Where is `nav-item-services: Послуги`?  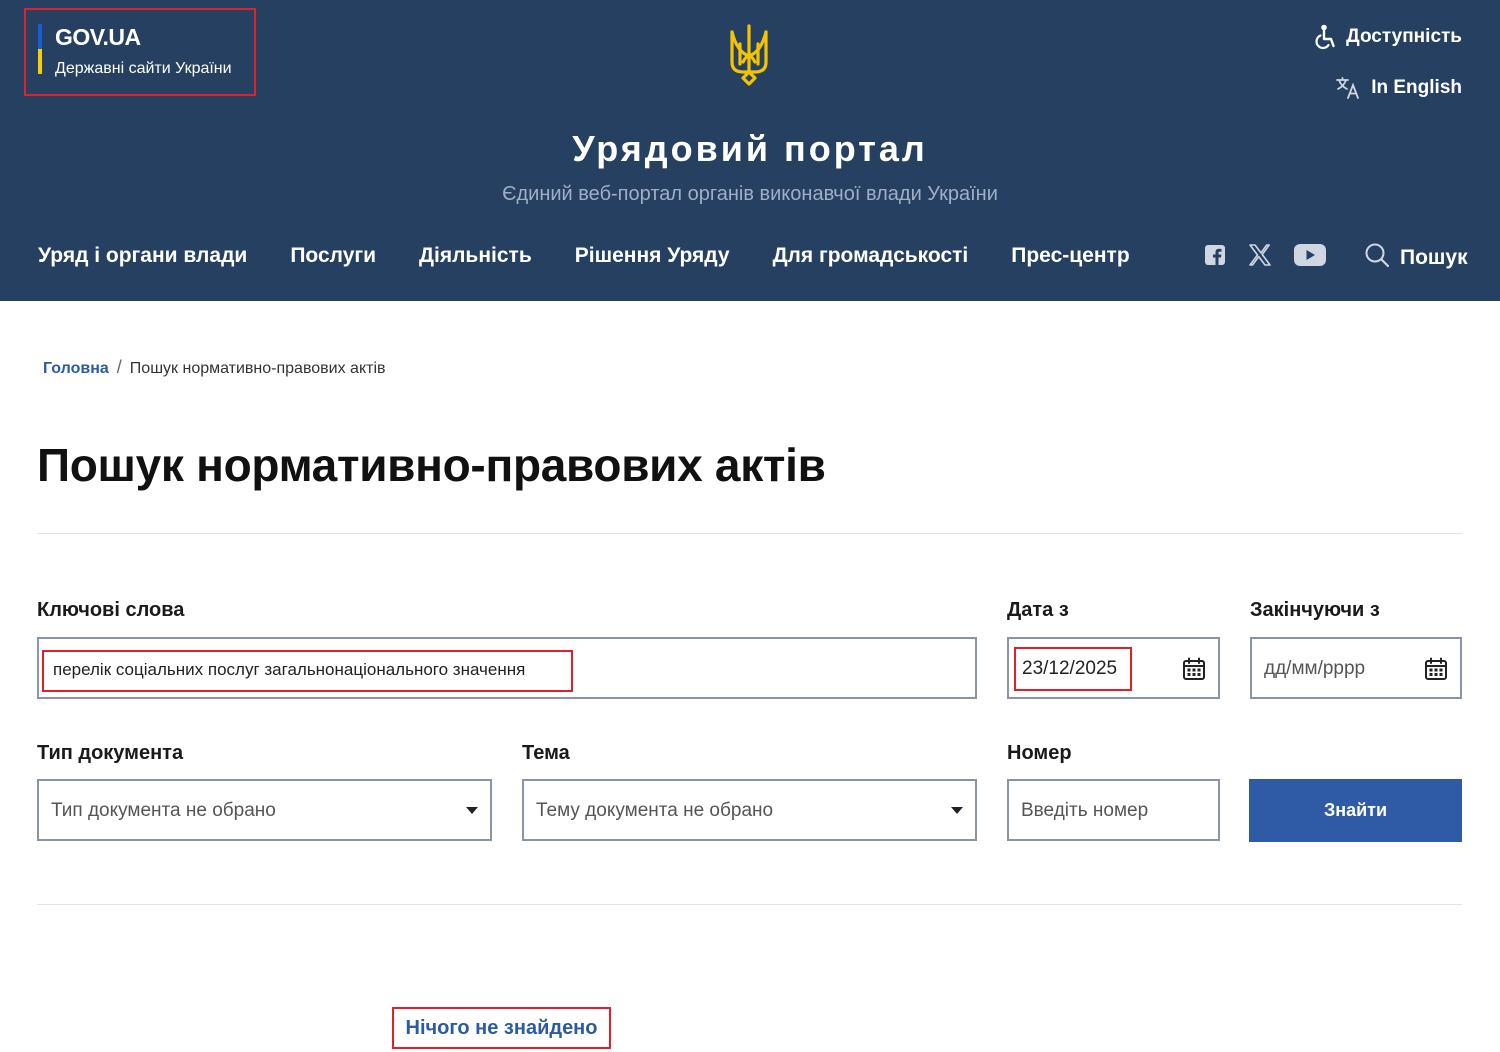 nav-item-services: Послуги is located at coordinates (333, 256).